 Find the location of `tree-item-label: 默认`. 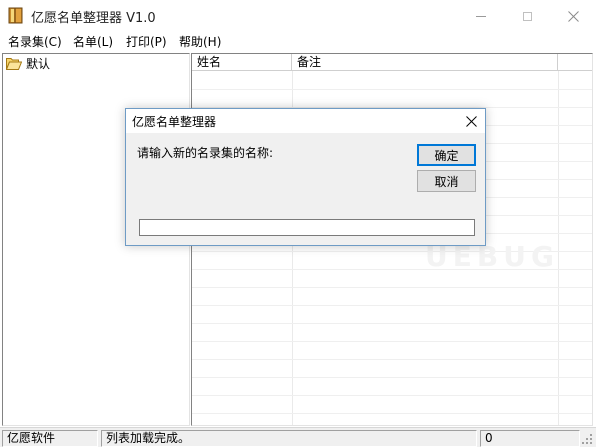

tree-item-label: 默认 is located at coordinates (38, 63).